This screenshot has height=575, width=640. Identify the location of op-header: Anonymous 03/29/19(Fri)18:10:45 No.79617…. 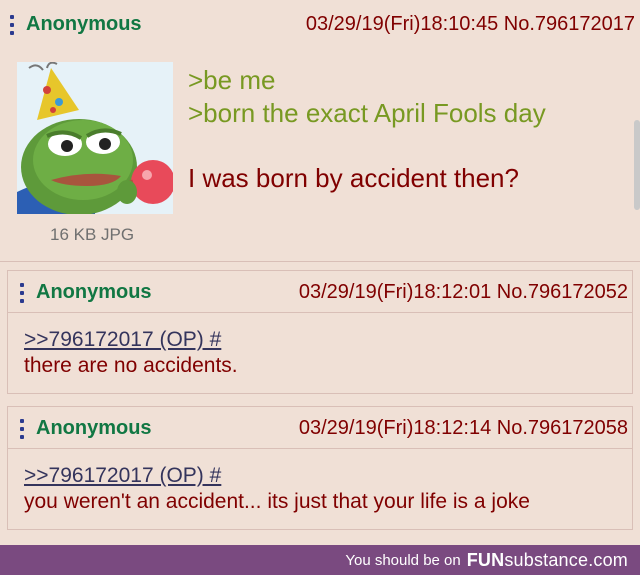
(322, 24).